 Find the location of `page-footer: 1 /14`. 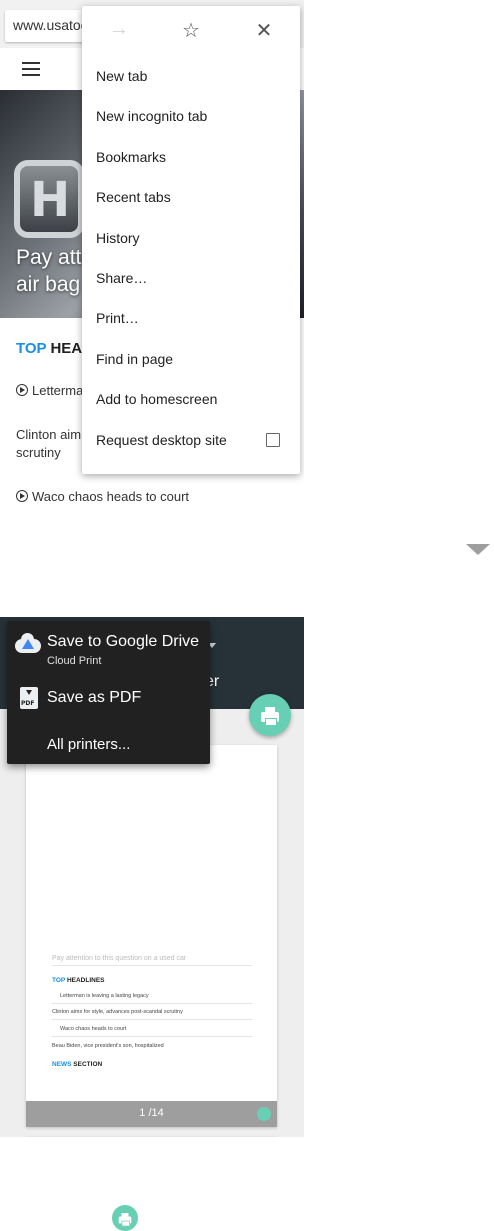

page-footer: 1 /14 is located at coordinates (151, 1114).